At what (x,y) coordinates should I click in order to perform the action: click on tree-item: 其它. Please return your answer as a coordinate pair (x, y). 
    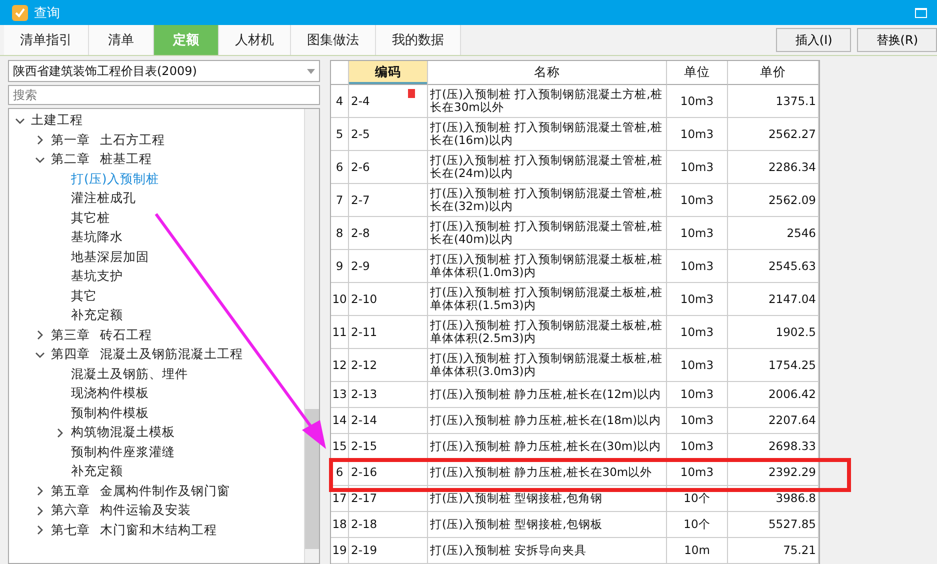
    Looking at the image, I should click on (84, 296).